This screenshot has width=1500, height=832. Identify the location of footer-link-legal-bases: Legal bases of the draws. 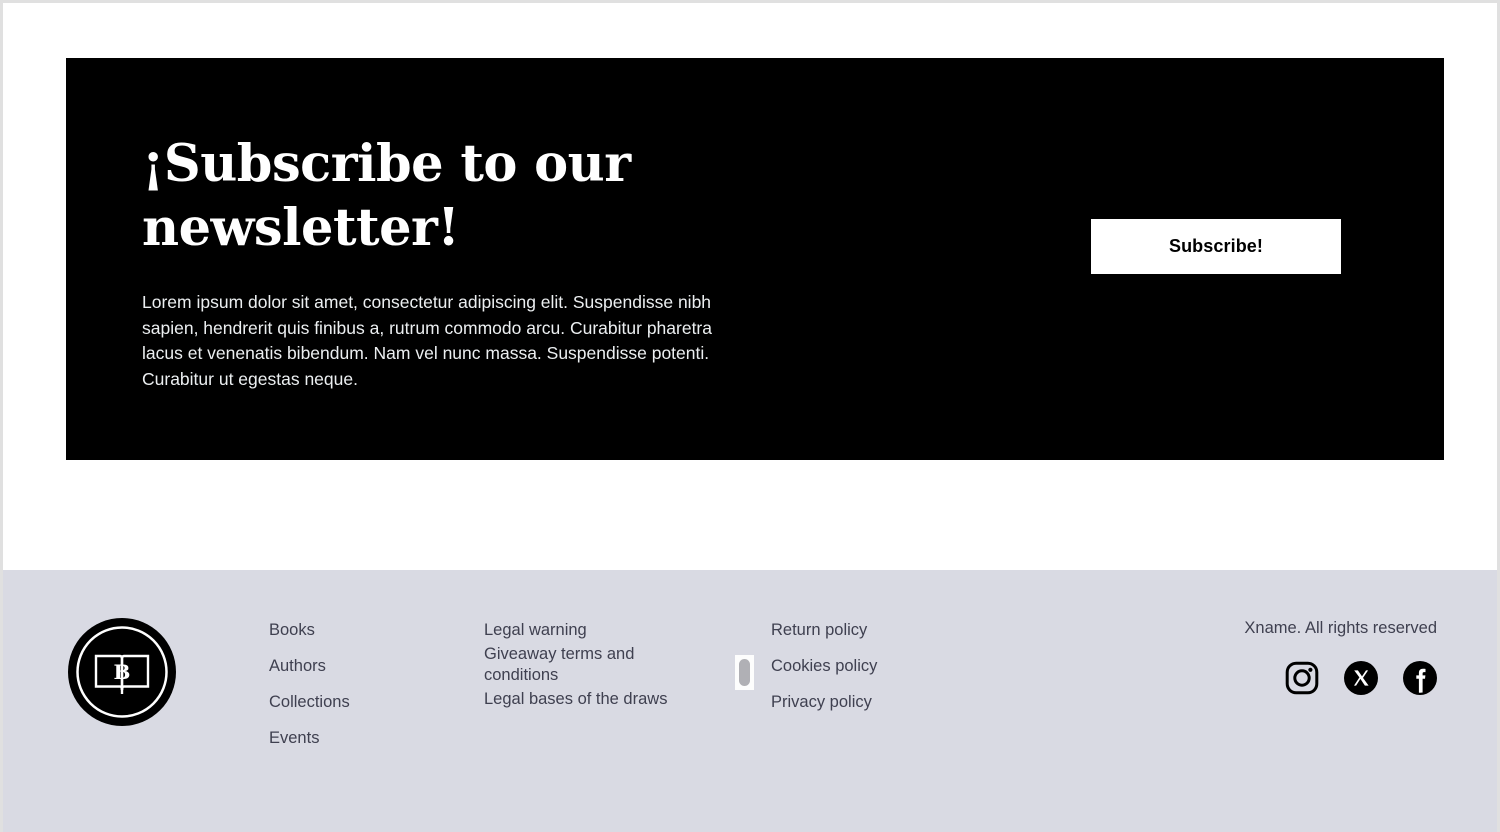
(627, 699).